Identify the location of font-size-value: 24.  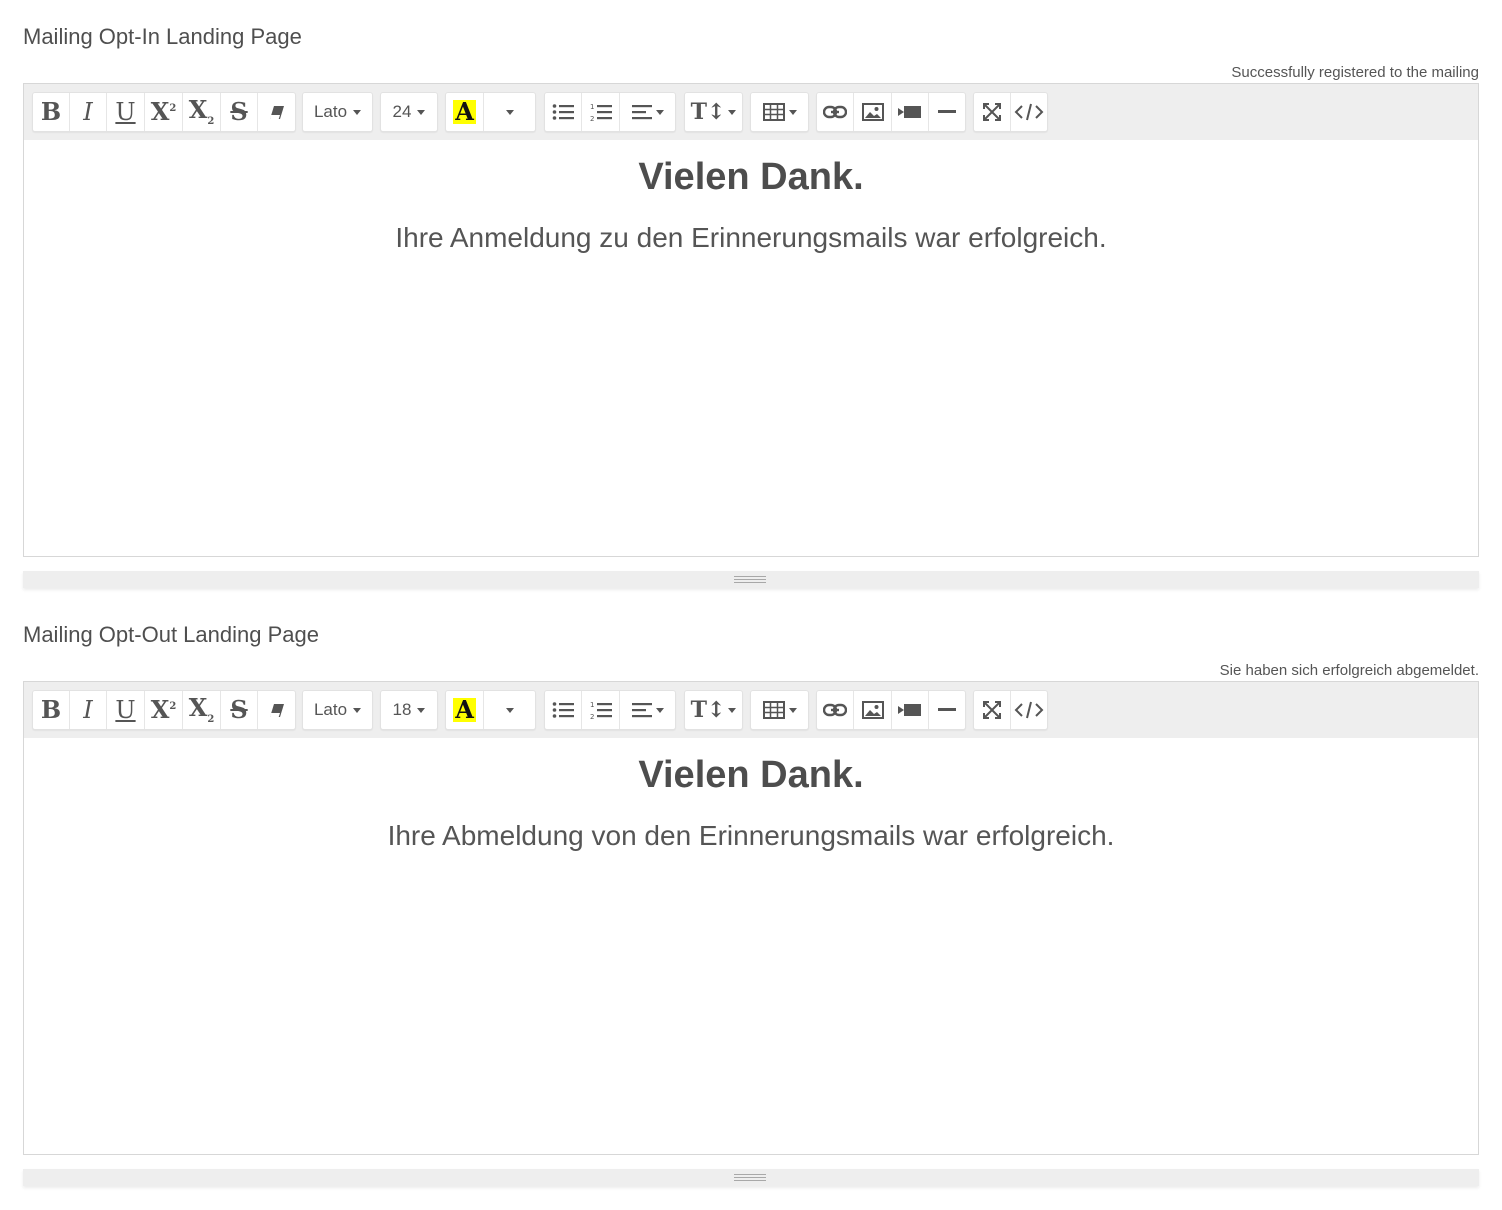
(402, 111).